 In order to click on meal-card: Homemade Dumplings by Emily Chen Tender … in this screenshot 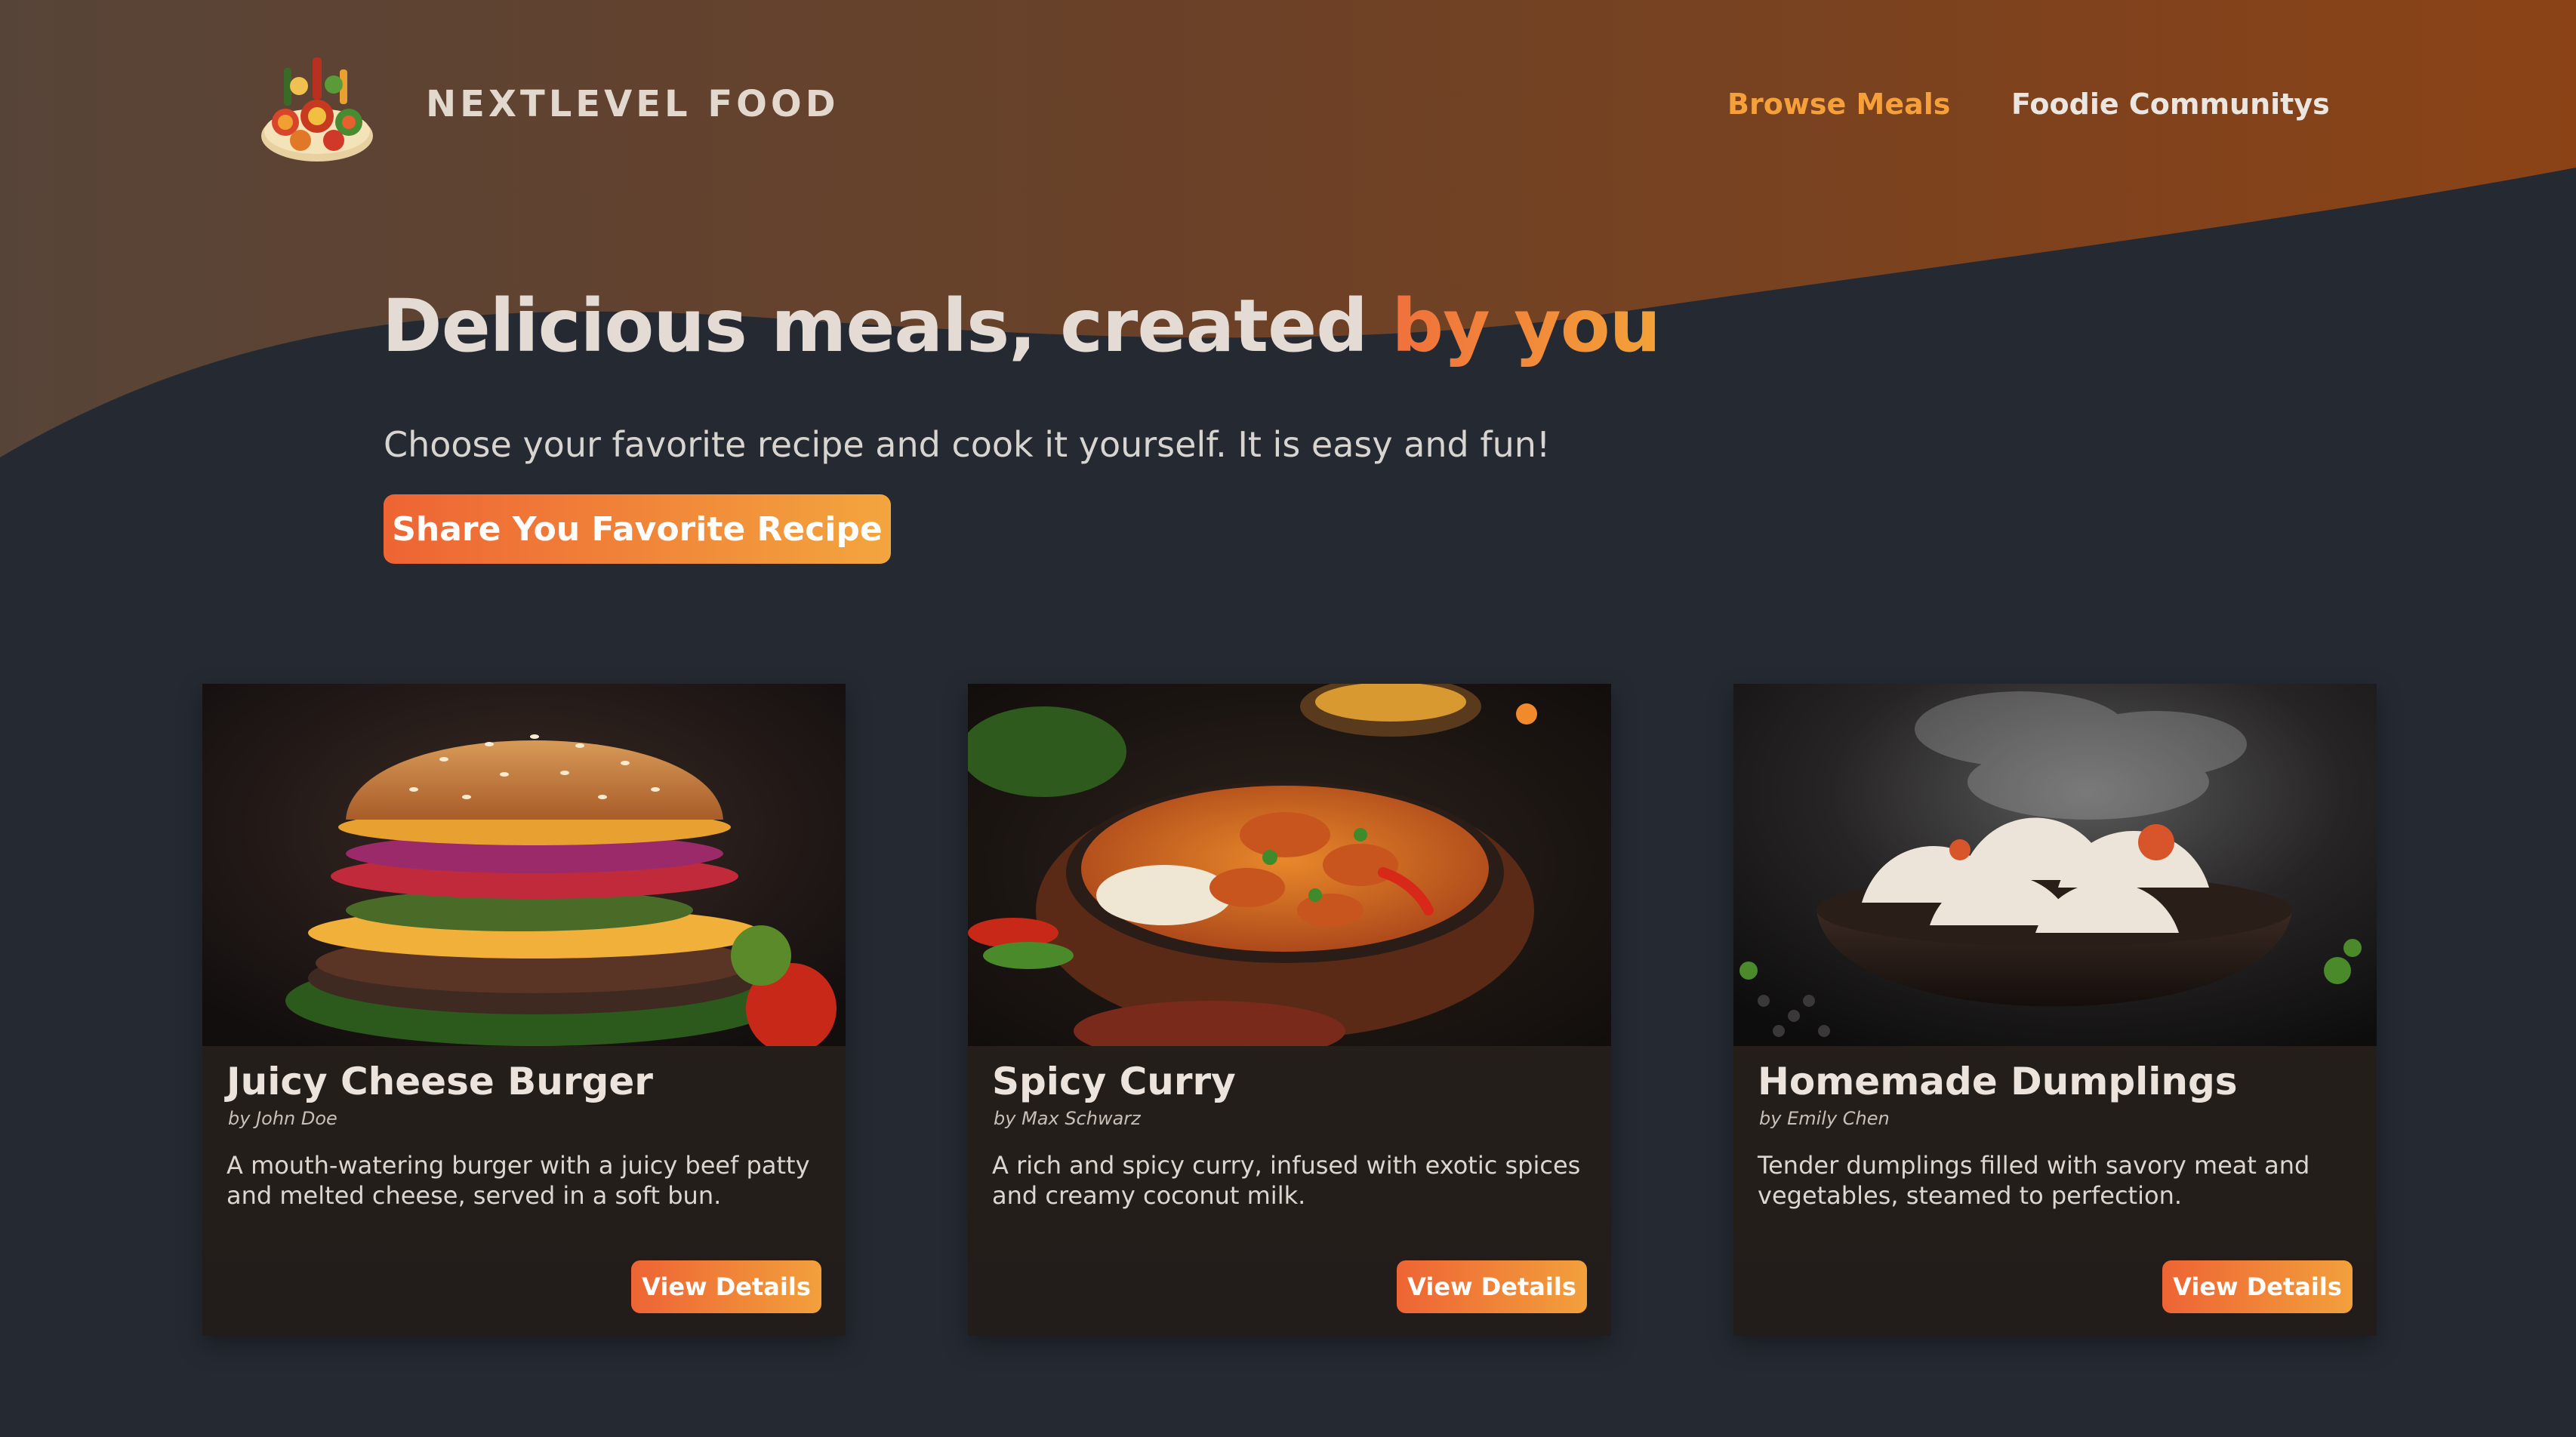, I will do `click(2055, 1010)`.